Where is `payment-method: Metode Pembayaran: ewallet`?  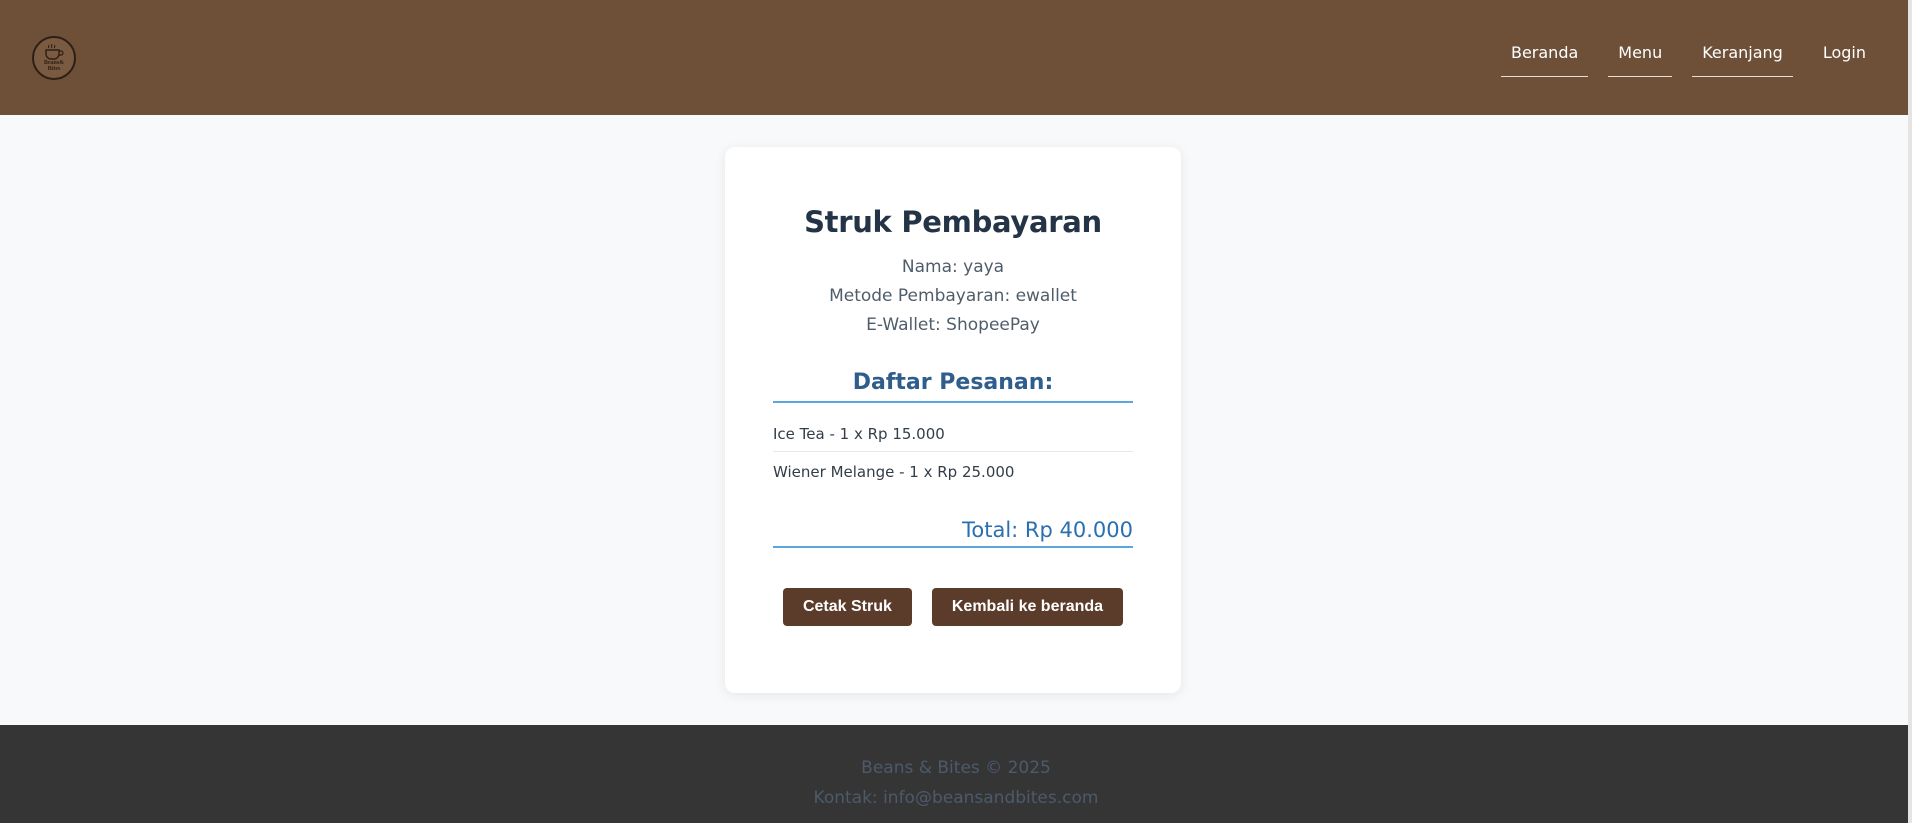
payment-method: Metode Pembayaran: ewallet is located at coordinates (953, 296).